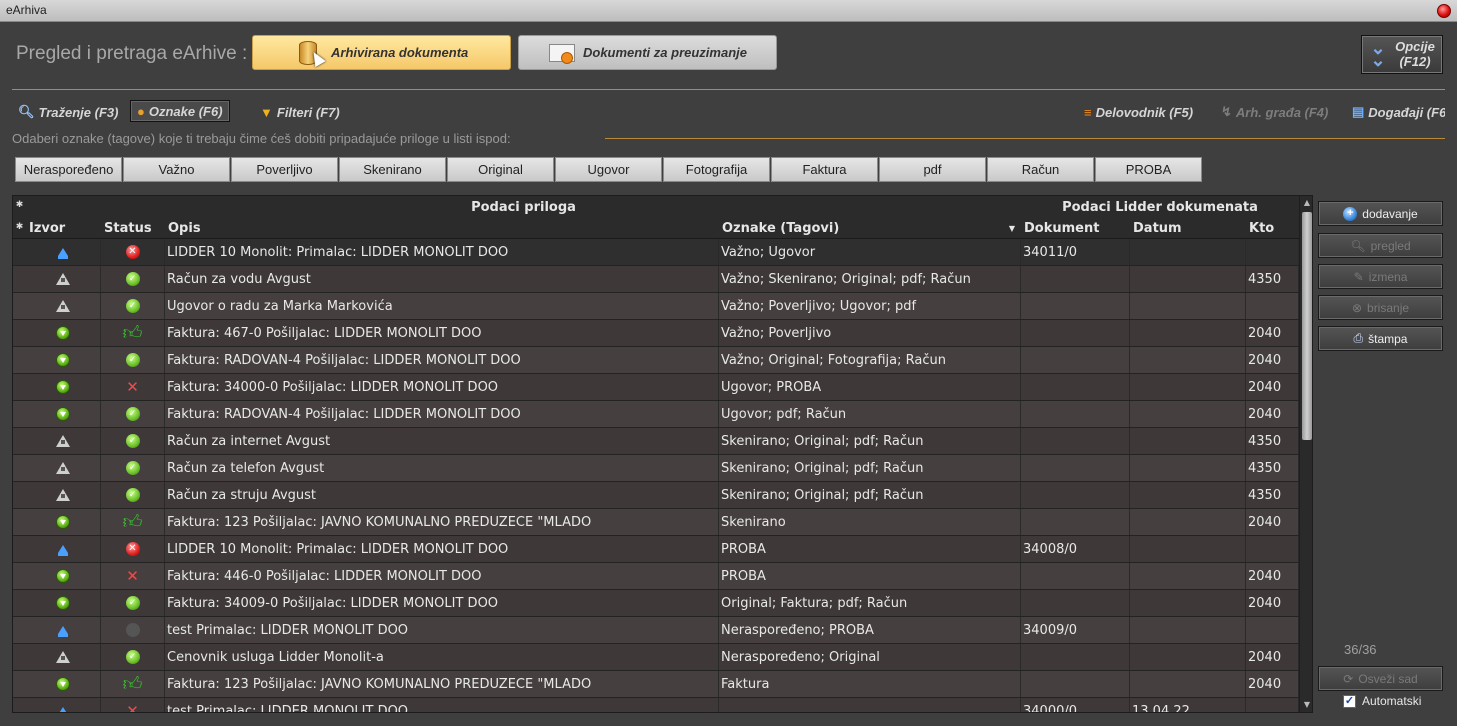  Describe the element at coordinates (1274, 112) in the screenshot. I see `arh-gradja-button: ↯ Arh. građa (F4)` at that location.